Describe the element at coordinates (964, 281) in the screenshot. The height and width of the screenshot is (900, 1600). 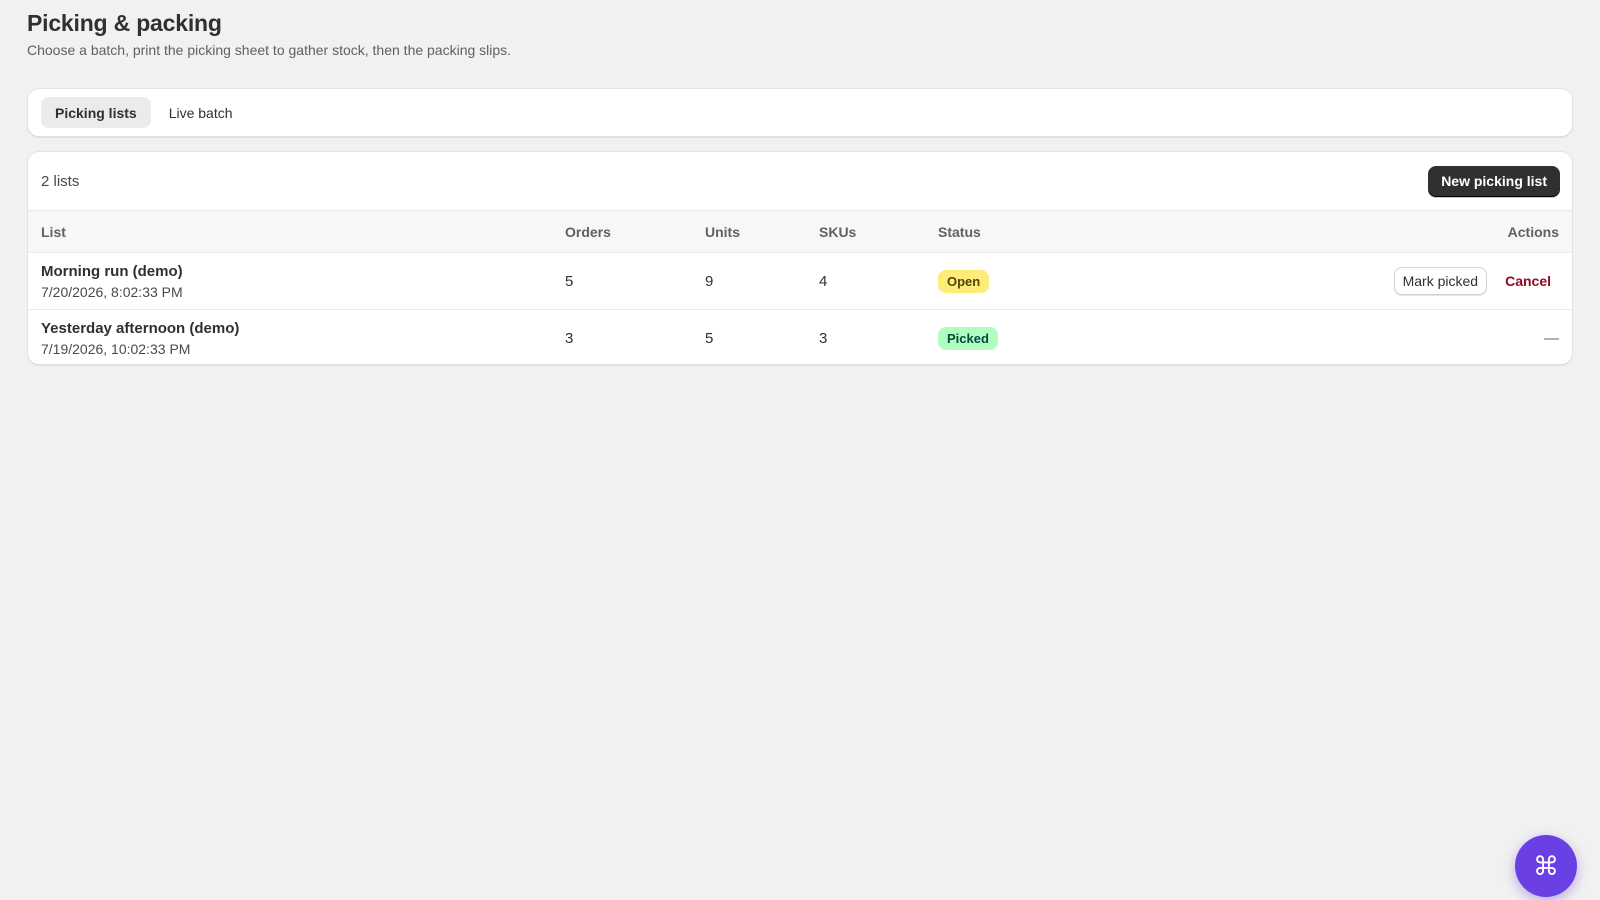
I see `status-badge: Open` at that location.